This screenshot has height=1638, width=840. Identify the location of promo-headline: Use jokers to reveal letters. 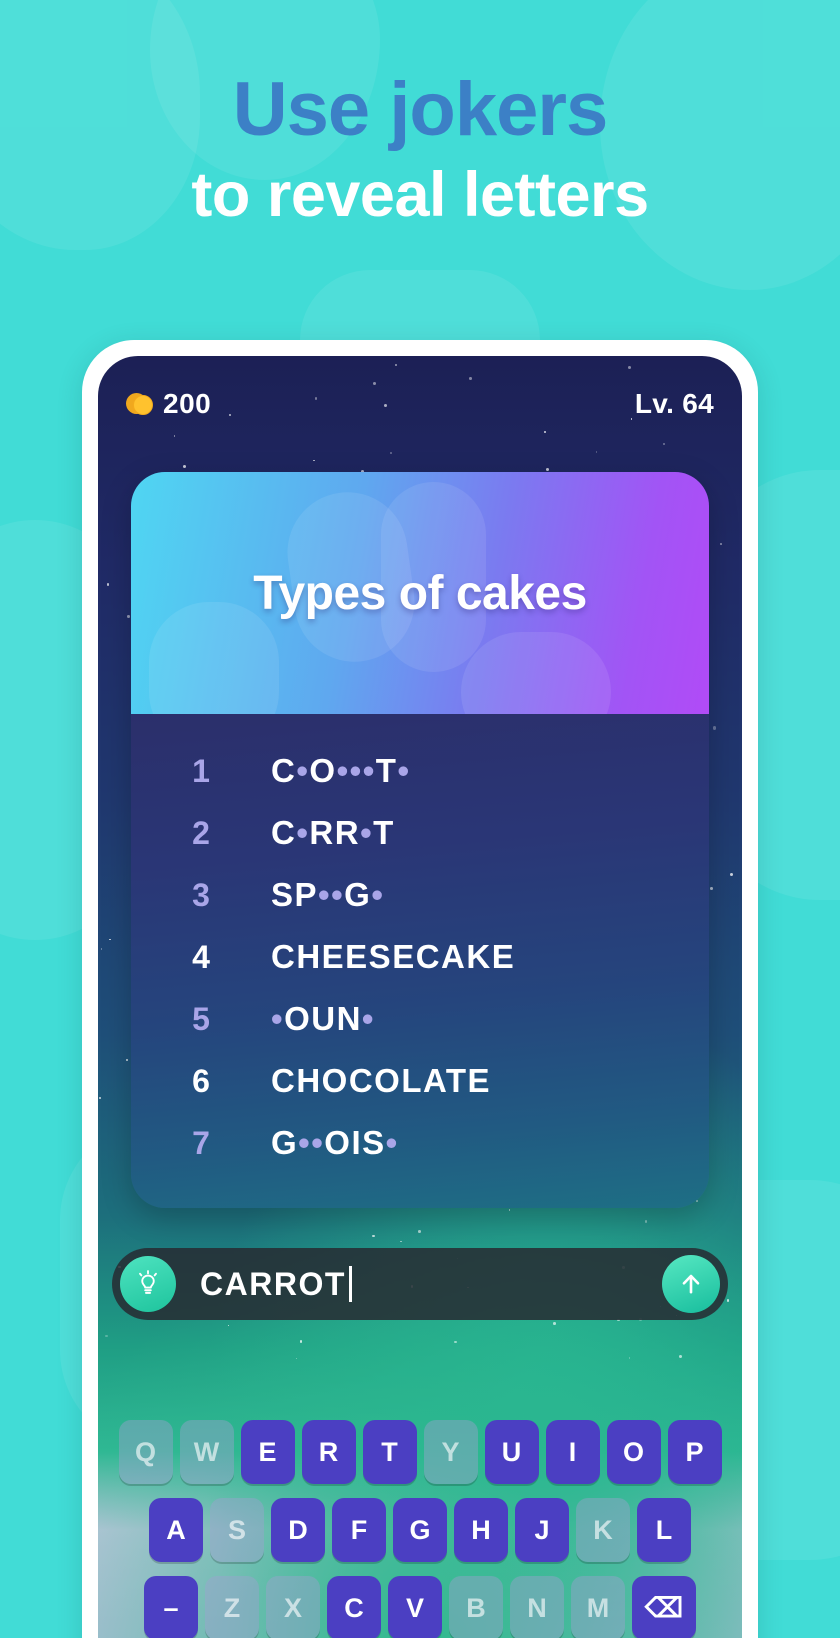
(420, 151).